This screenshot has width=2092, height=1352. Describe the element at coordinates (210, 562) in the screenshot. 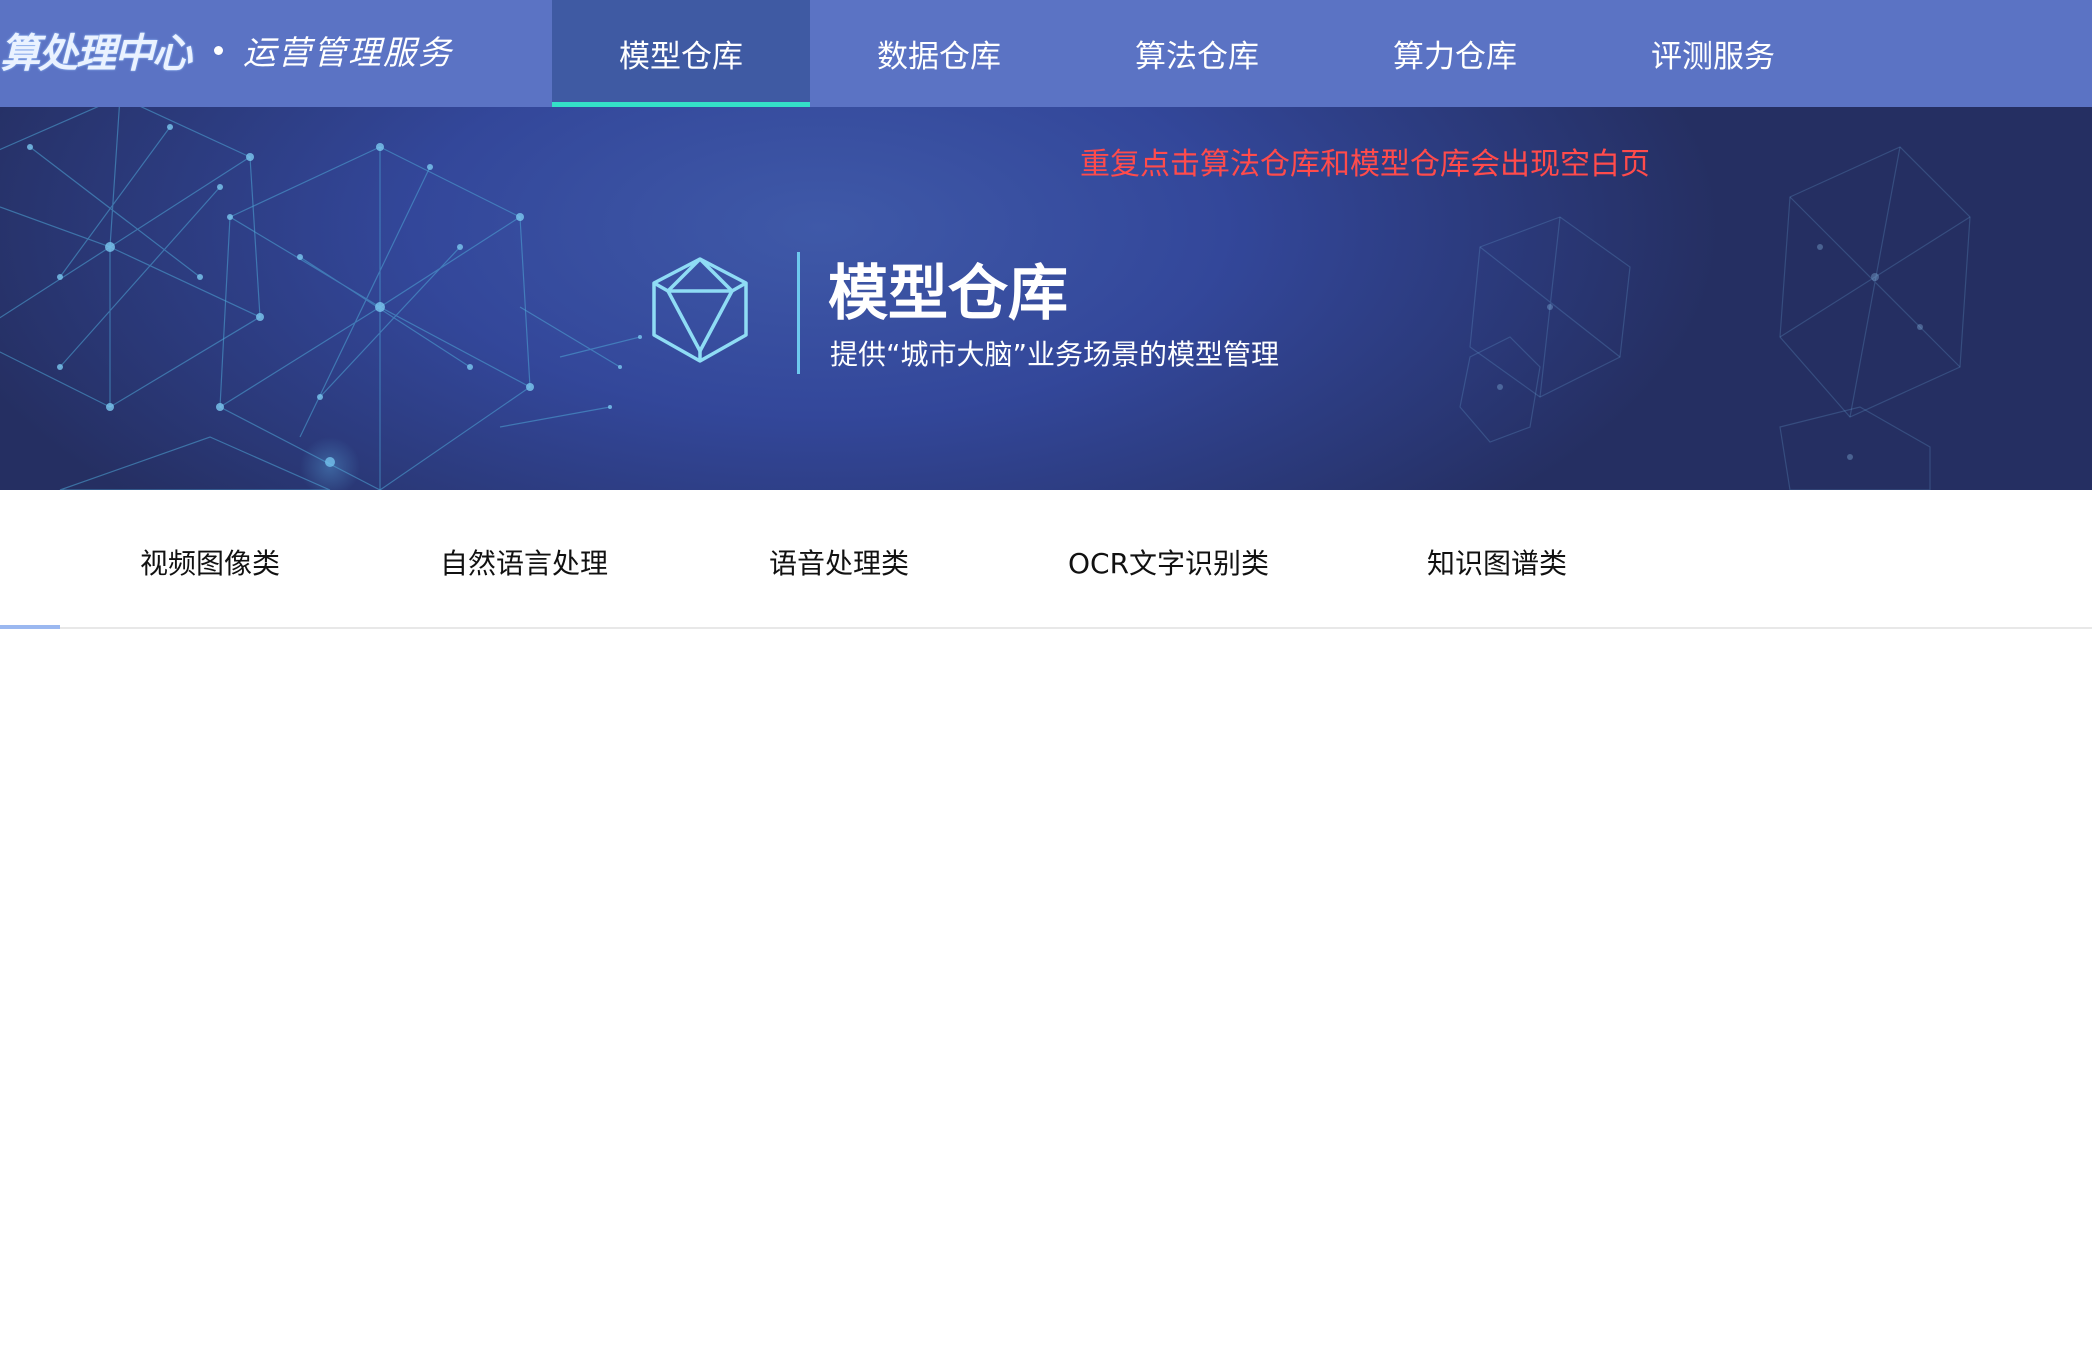

I see `tab-video-image: 视频图像类` at that location.